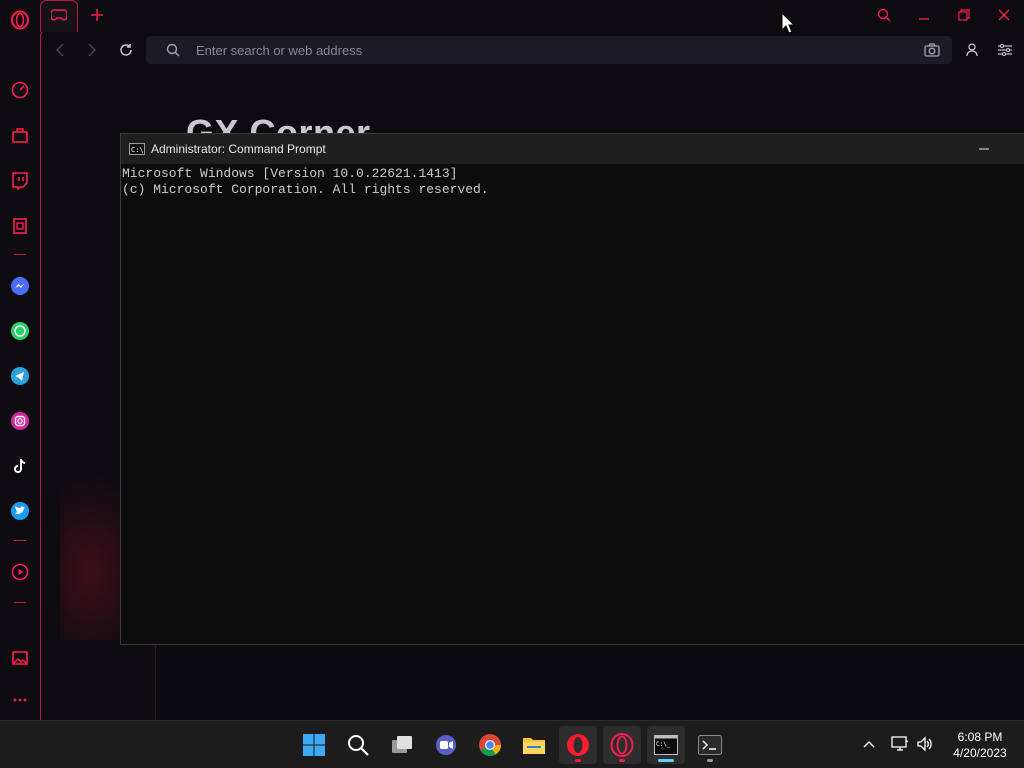 The width and height of the screenshot is (1024, 768). Describe the element at coordinates (1005, 50) in the screenshot. I see `easy-setup-icon` at that location.